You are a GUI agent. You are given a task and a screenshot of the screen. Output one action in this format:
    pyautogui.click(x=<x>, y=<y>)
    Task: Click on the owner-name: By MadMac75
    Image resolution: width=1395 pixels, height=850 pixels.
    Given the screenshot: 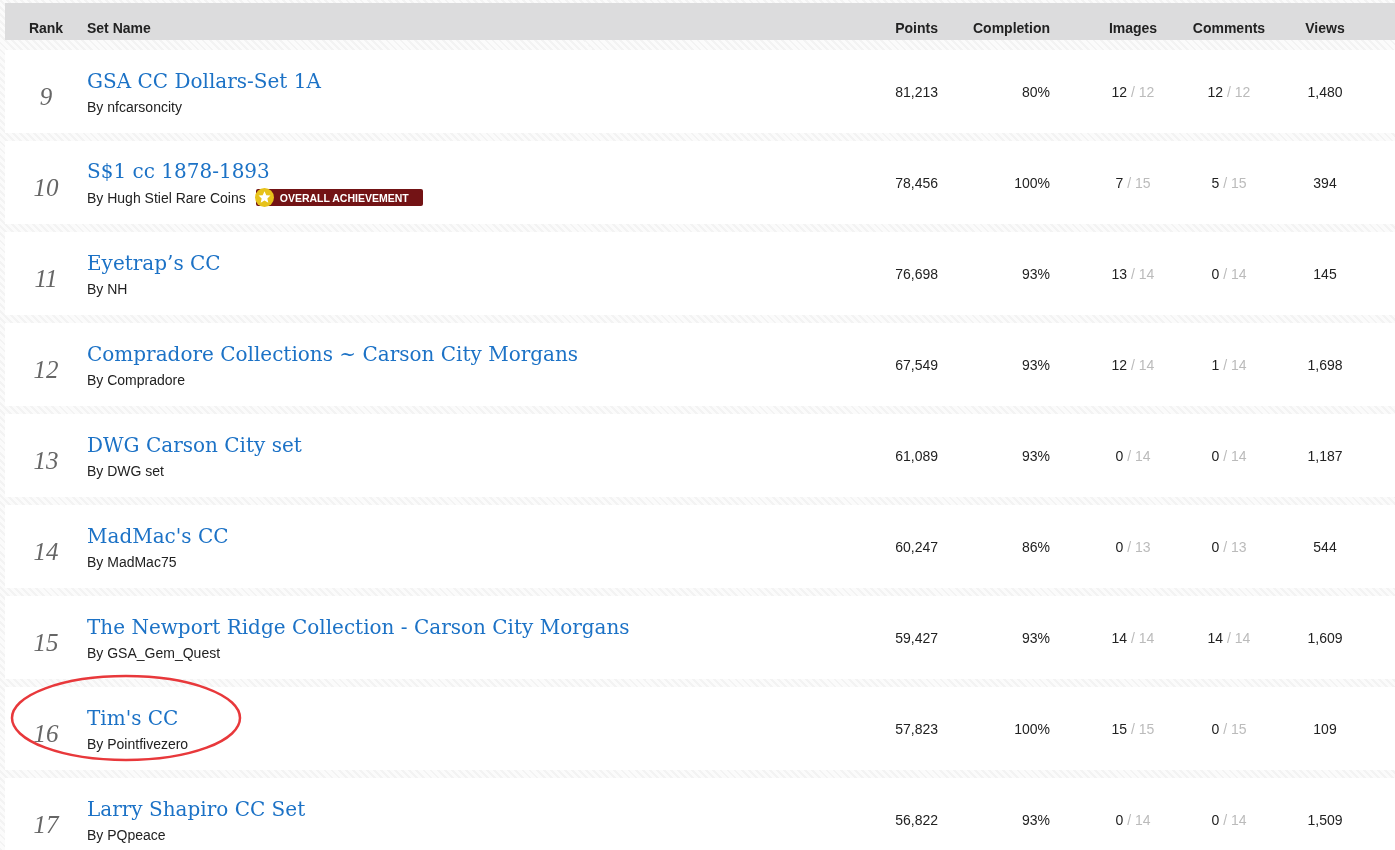 What is the action you would take?
    pyautogui.click(x=132, y=561)
    